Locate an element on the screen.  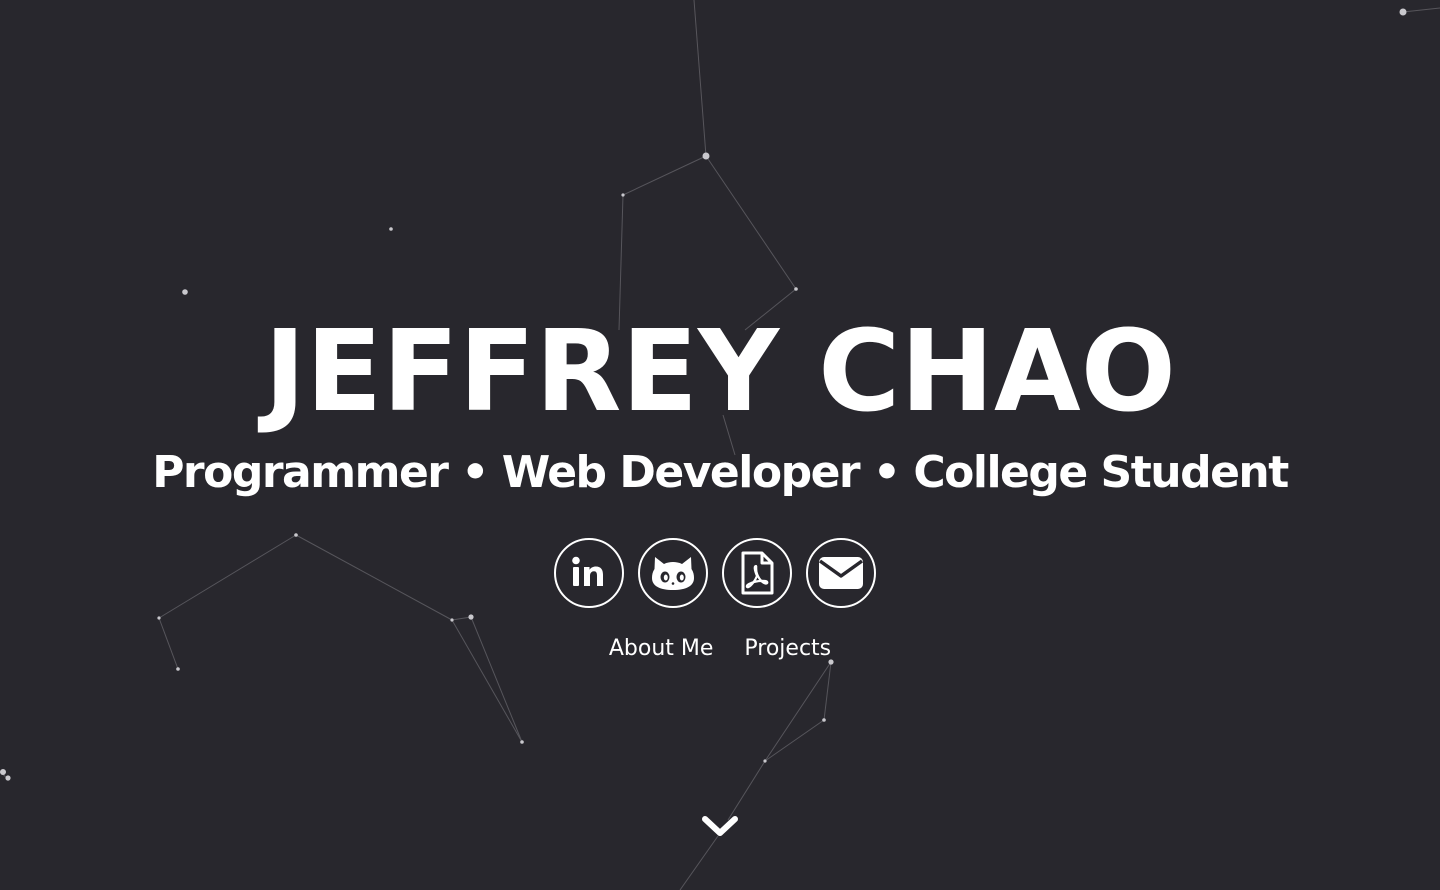
email-button is located at coordinates (841, 573).